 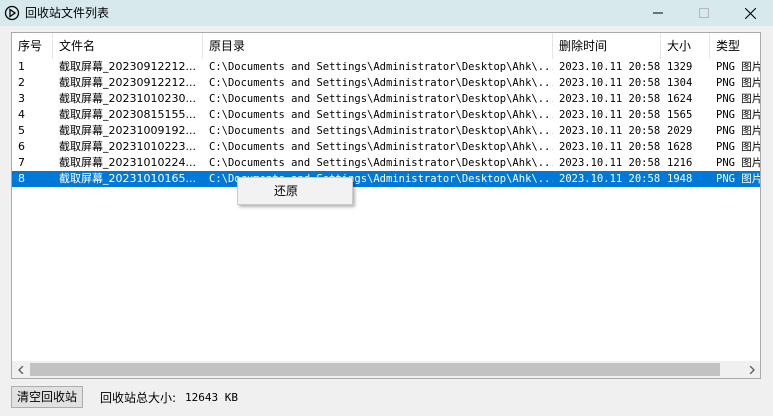 What do you see at coordinates (21, 98) in the screenshot?
I see `cell-index: 3` at bounding box center [21, 98].